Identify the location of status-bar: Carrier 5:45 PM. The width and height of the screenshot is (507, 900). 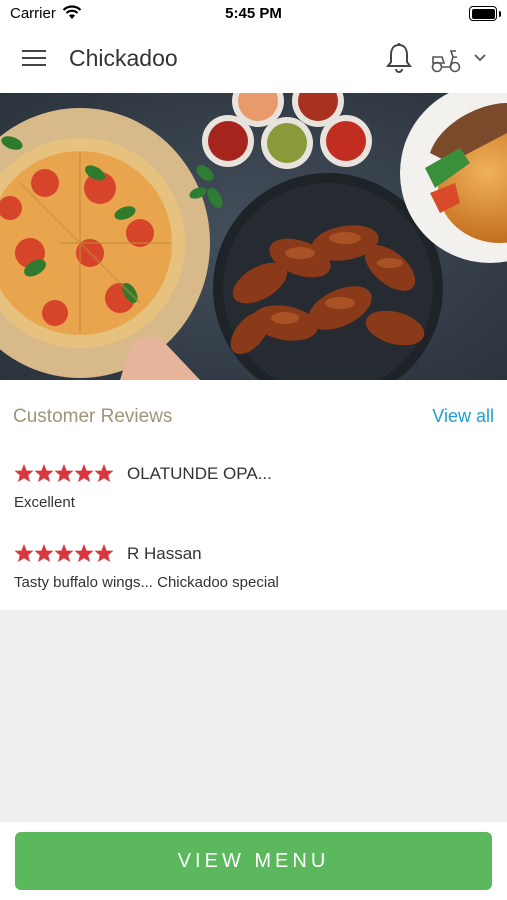
(253, 13).